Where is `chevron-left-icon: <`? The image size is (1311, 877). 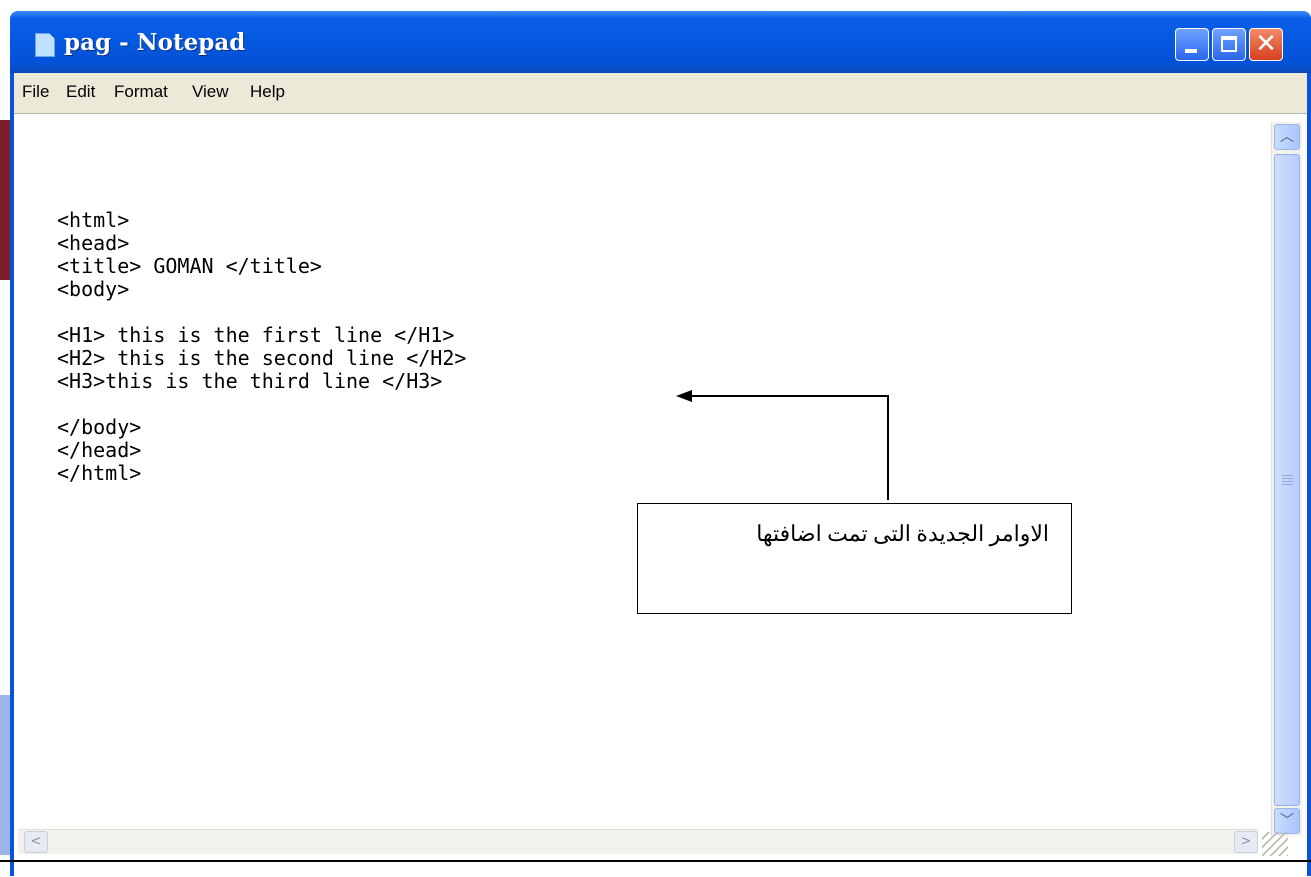
chevron-left-icon: < is located at coordinates (36, 842).